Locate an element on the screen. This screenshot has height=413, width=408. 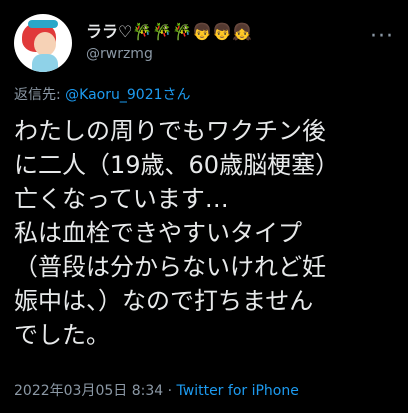
display-name: ララ♡🎋🎋🎋👦👦👧 is located at coordinates (224, 30).